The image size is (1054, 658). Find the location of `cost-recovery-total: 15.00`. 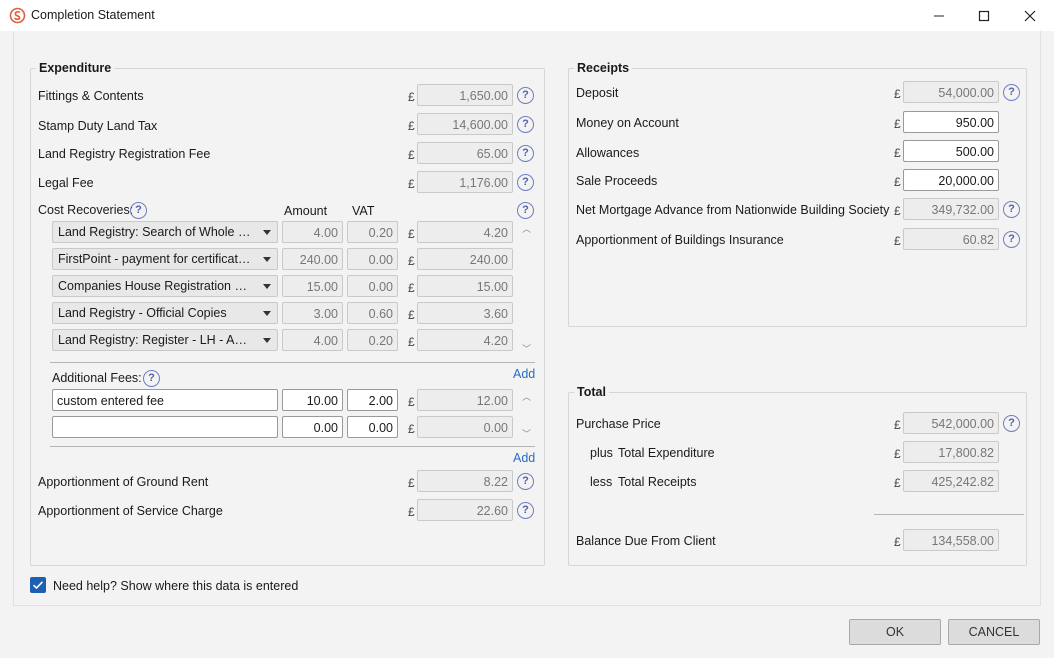

cost-recovery-total: 15.00 is located at coordinates (465, 286).